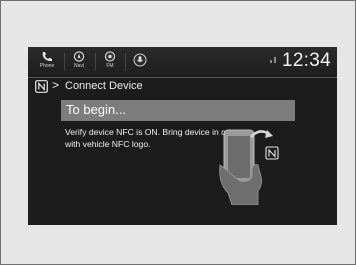 The width and height of the screenshot is (356, 265). I want to click on page-title: Connect Device, so click(104, 86).